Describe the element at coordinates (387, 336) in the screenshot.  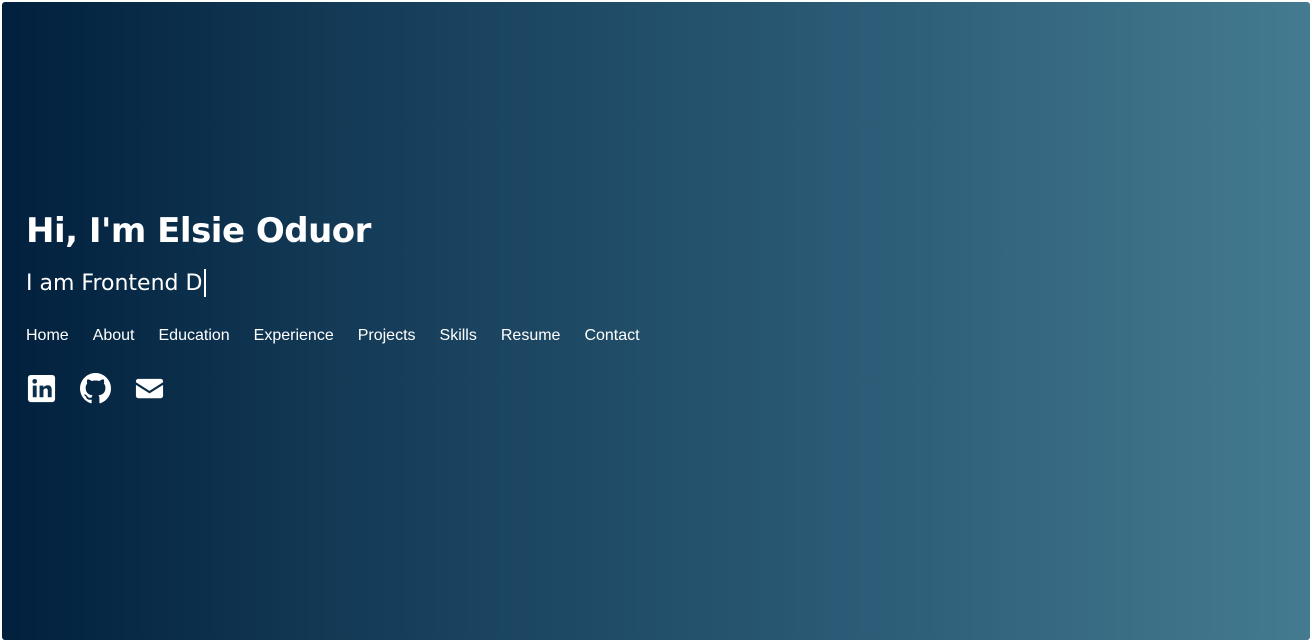
I see `nav-link-projects: Projects` at that location.